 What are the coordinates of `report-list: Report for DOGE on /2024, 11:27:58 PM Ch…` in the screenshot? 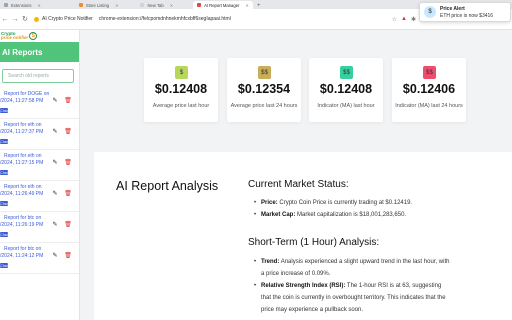 It's located at (39, 181).